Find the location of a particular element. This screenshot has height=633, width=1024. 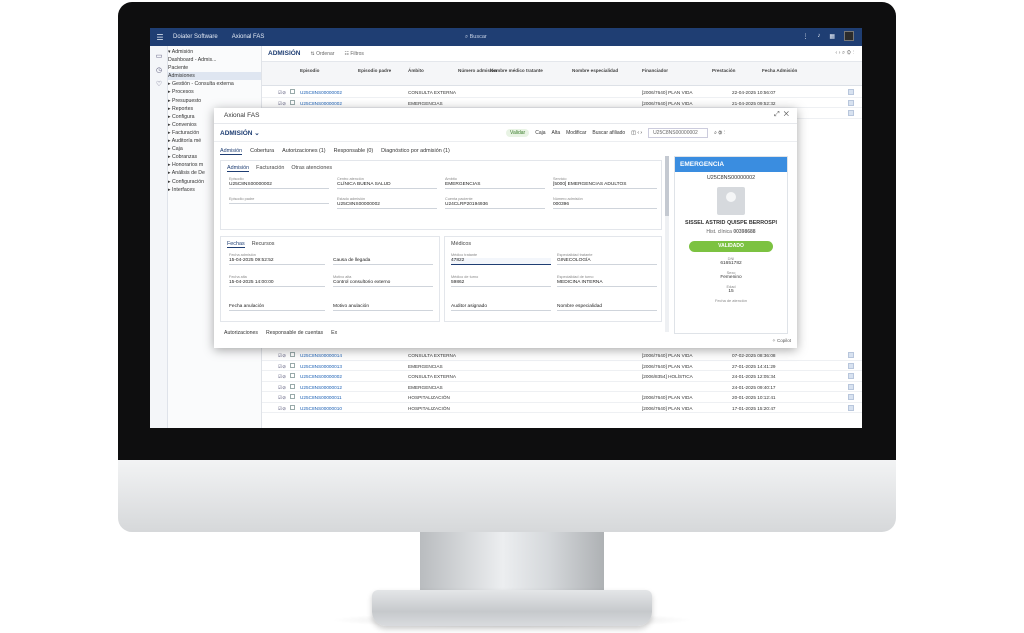

tree-item: Admisiones is located at coordinates (214, 76).